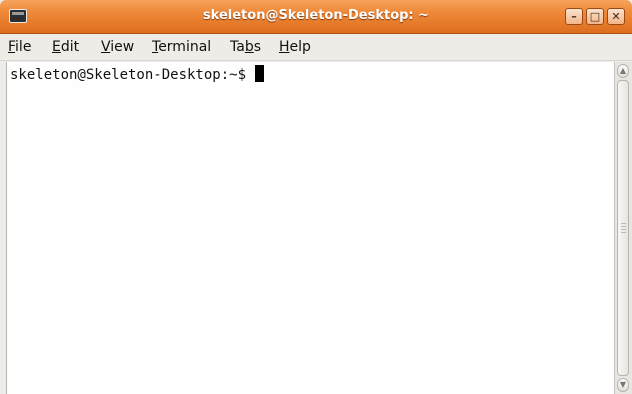 The height and width of the screenshot is (394, 632). Describe the element at coordinates (295, 47) in the screenshot. I see `menu-help: Help` at that location.